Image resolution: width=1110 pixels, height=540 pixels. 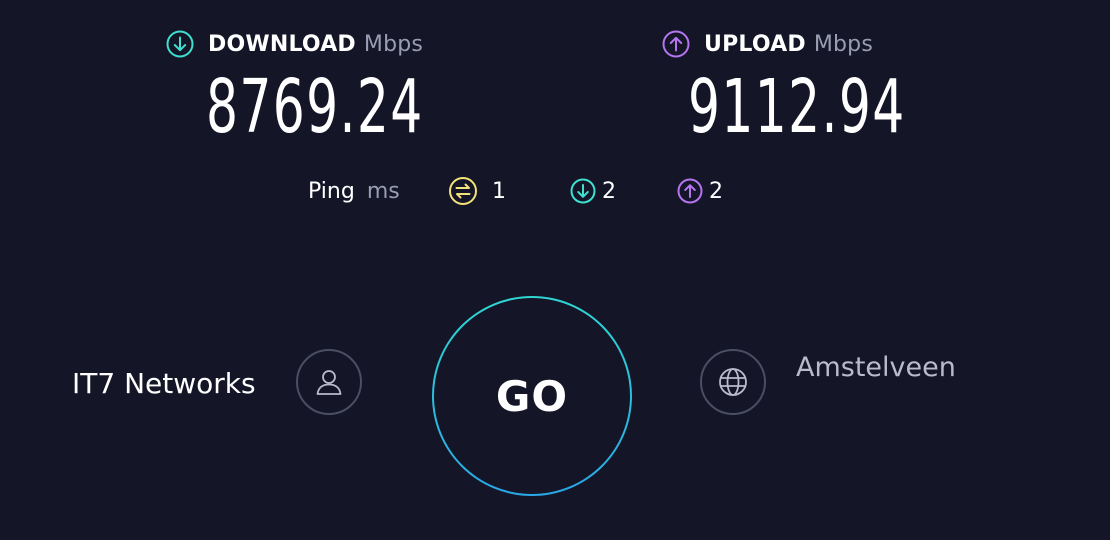 What do you see at coordinates (876, 367) in the screenshot?
I see `server-name: Amstelveen` at bounding box center [876, 367].